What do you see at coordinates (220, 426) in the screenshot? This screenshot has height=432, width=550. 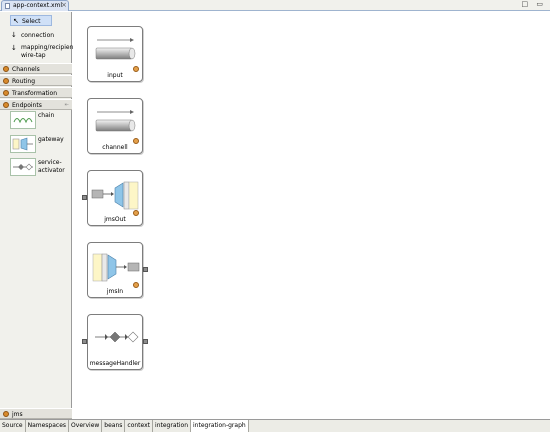 I see `tab-integration-graph: integration-graph` at bounding box center [220, 426].